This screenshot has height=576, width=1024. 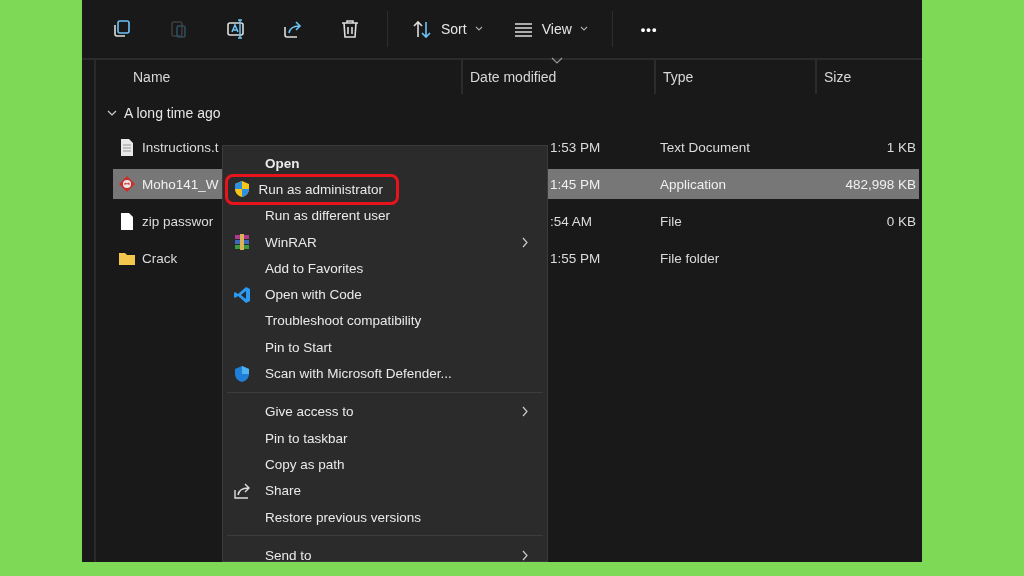 What do you see at coordinates (180, 184) in the screenshot?
I see `file-name: Moho141_W` at bounding box center [180, 184].